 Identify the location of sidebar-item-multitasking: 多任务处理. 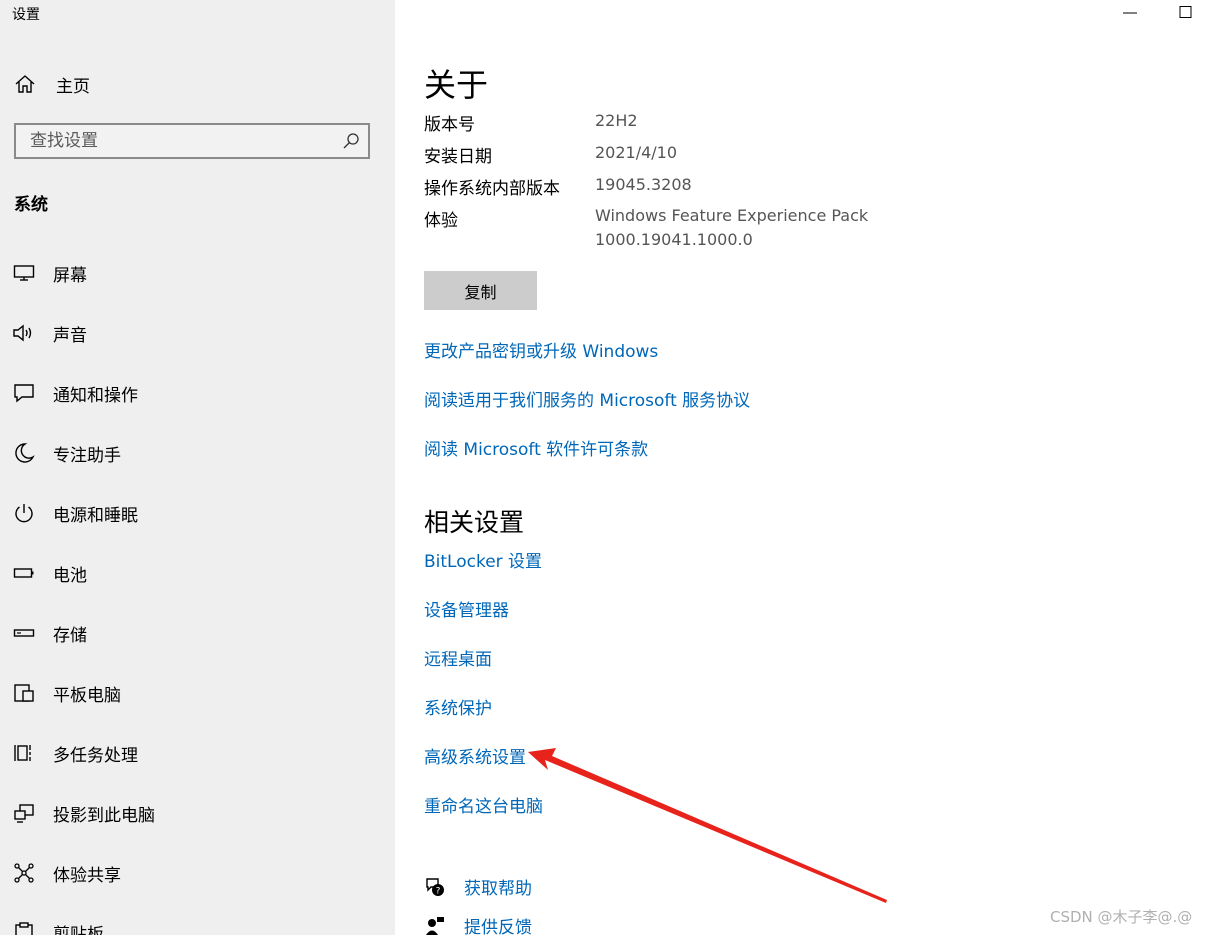
(197, 753).